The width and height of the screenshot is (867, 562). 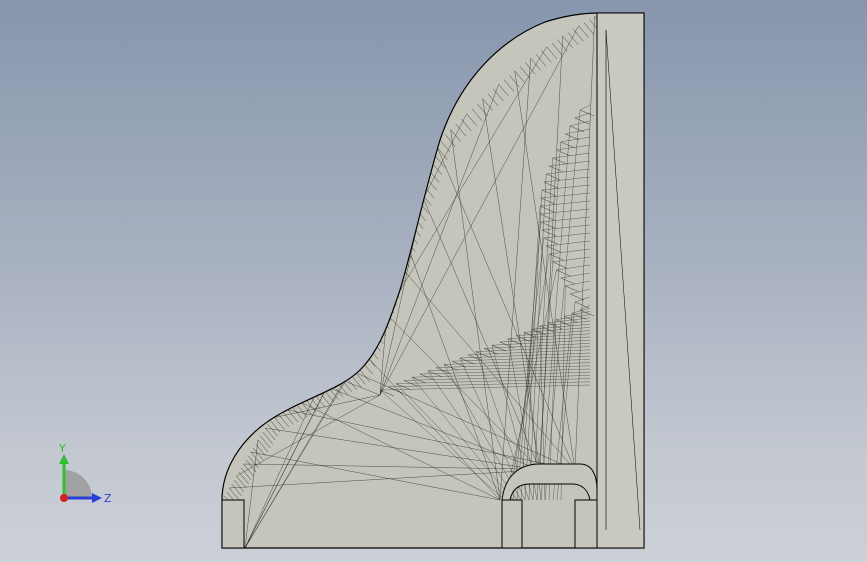 What do you see at coordinates (78, 484) in the screenshot?
I see `triad-shade` at bounding box center [78, 484].